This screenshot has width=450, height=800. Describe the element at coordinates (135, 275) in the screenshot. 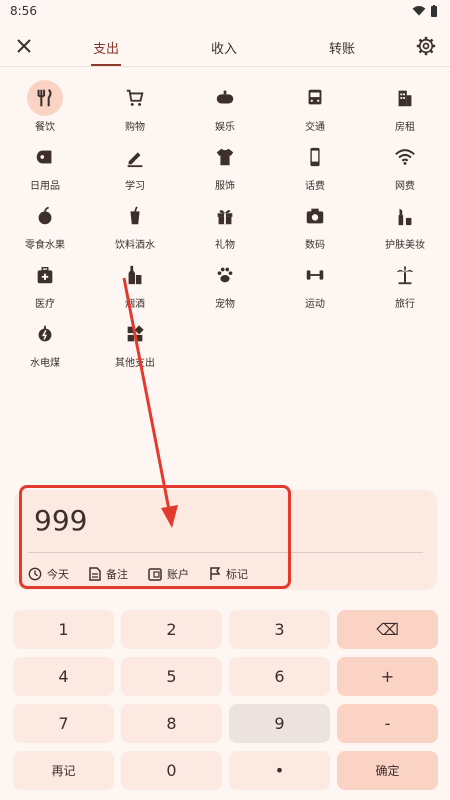

I see `liquor-icon` at that location.